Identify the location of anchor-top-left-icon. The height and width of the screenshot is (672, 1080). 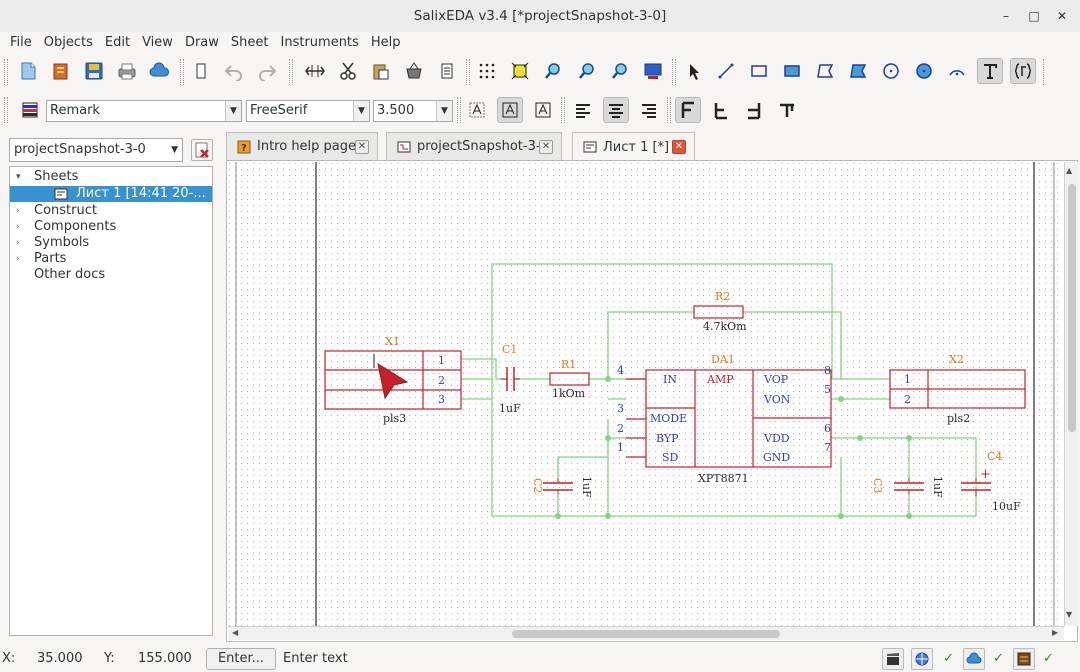
(688, 110).